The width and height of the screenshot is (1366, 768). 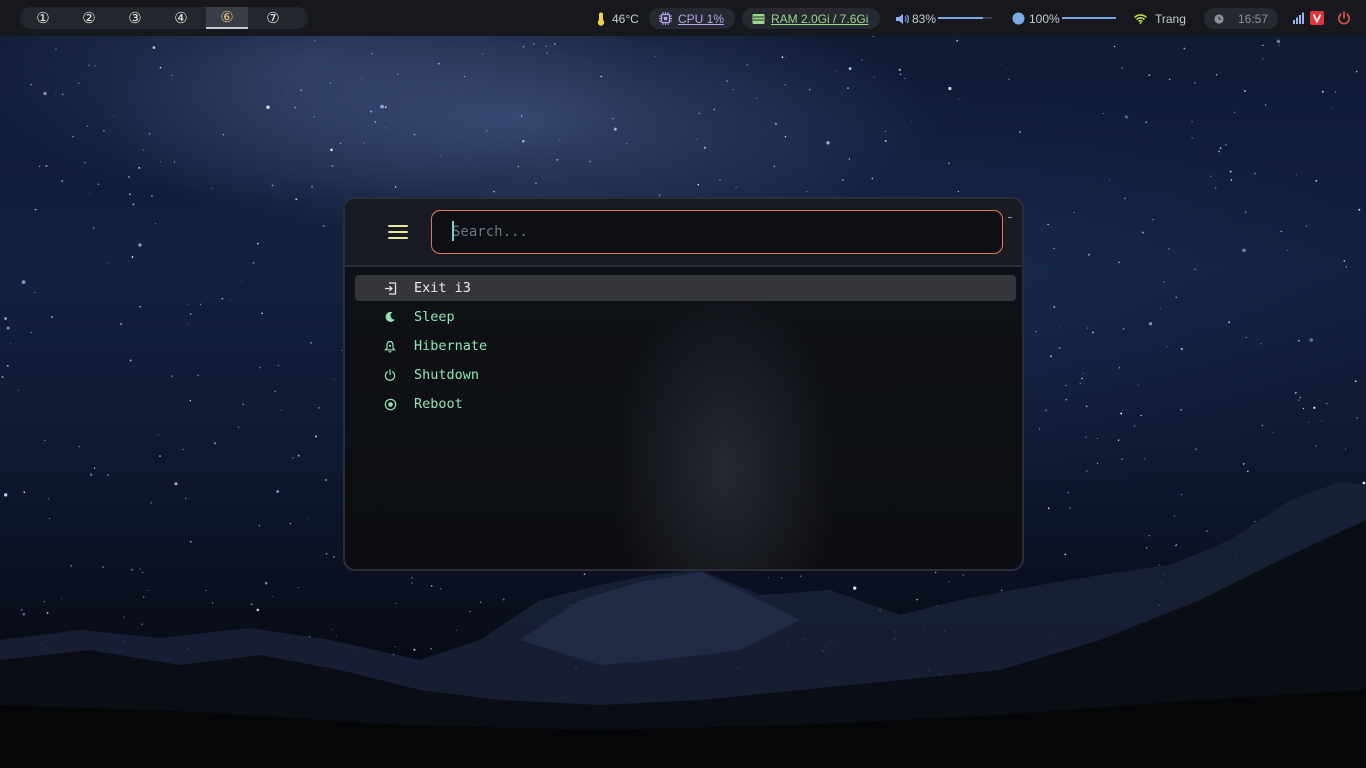 I want to click on brightness-slider, so click(x=1089, y=18).